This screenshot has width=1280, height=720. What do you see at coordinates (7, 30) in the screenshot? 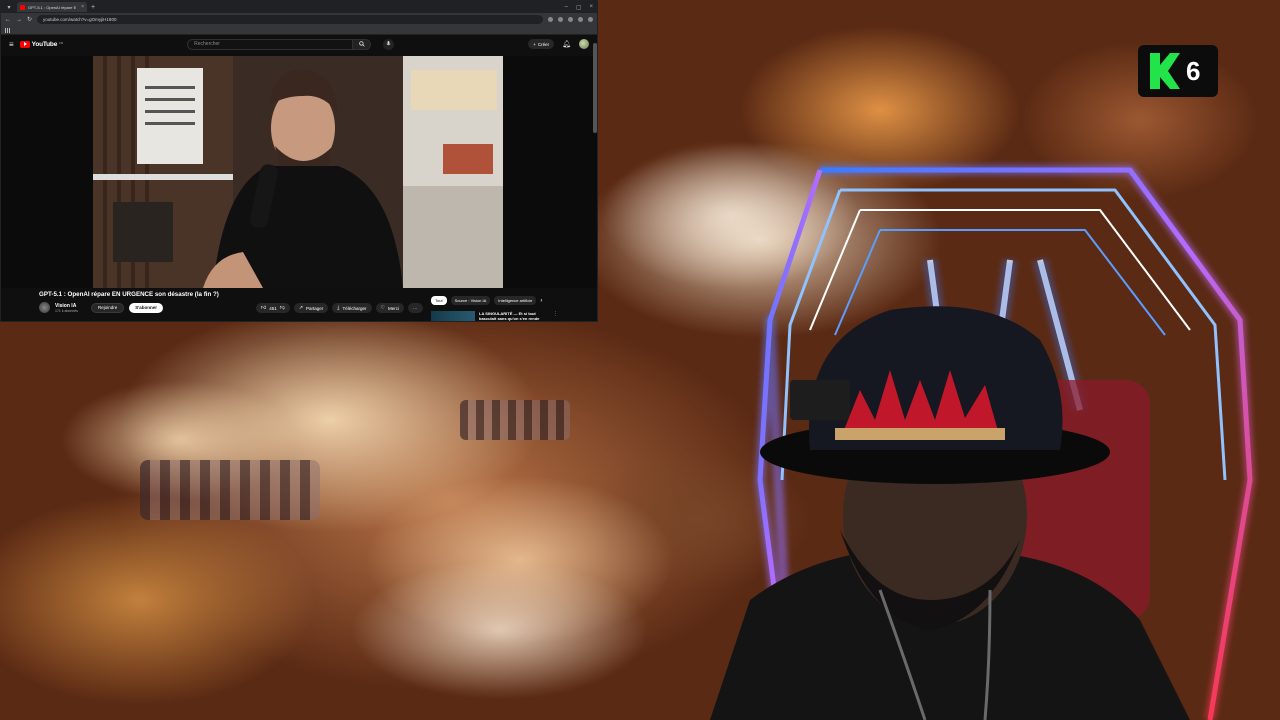
I see `apps-grid-icon` at bounding box center [7, 30].